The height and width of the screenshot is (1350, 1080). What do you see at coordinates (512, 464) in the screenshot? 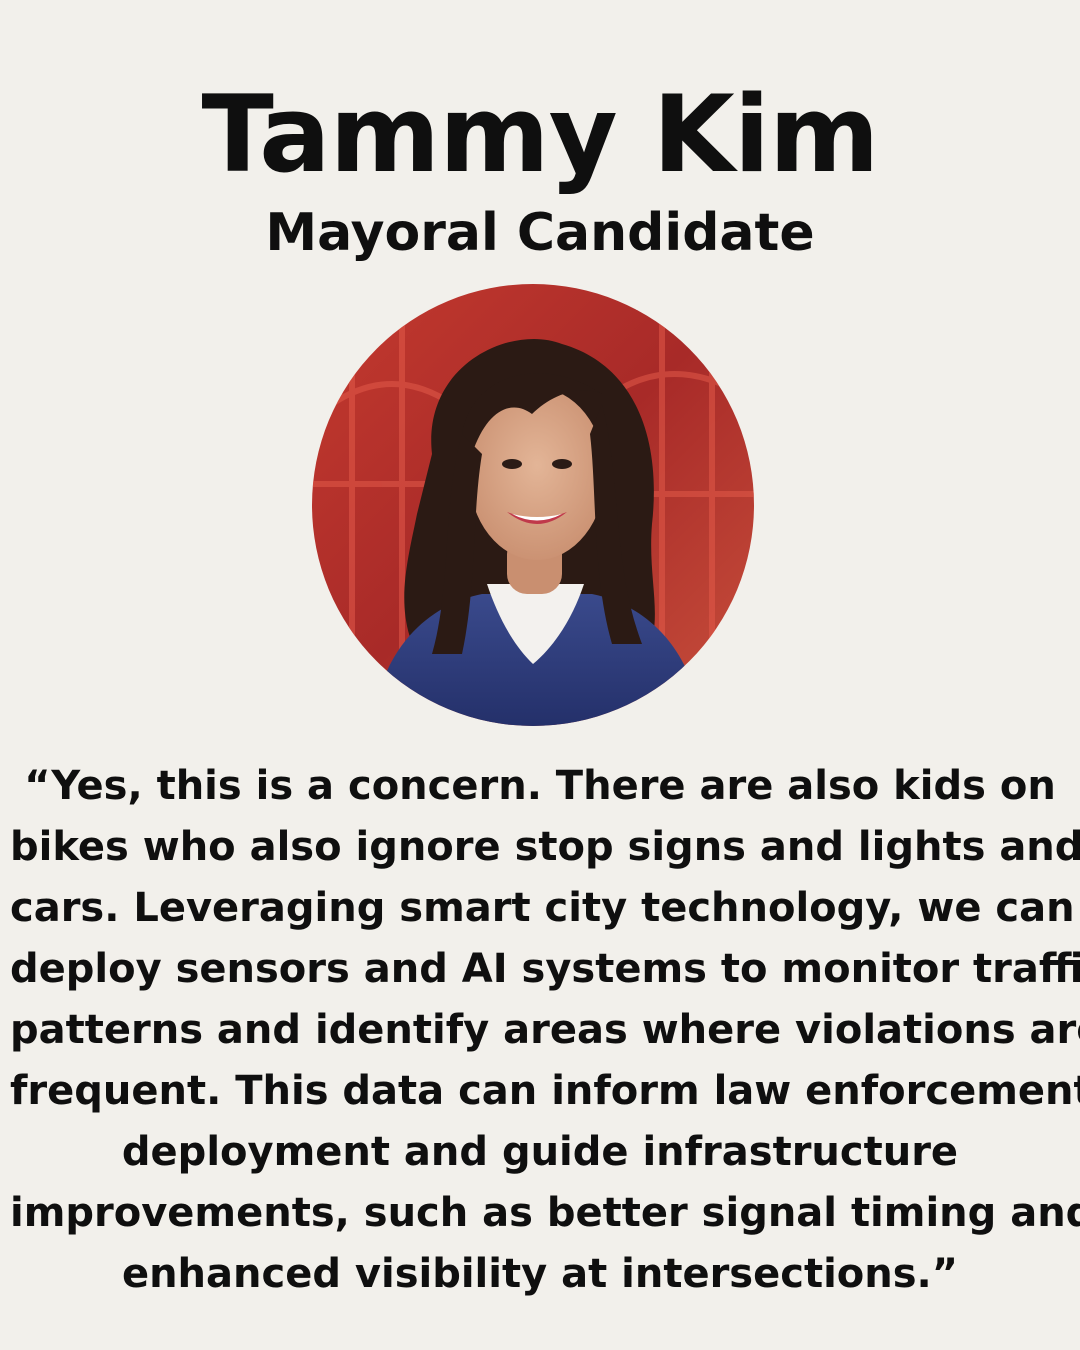
I see `eye-left` at bounding box center [512, 464].